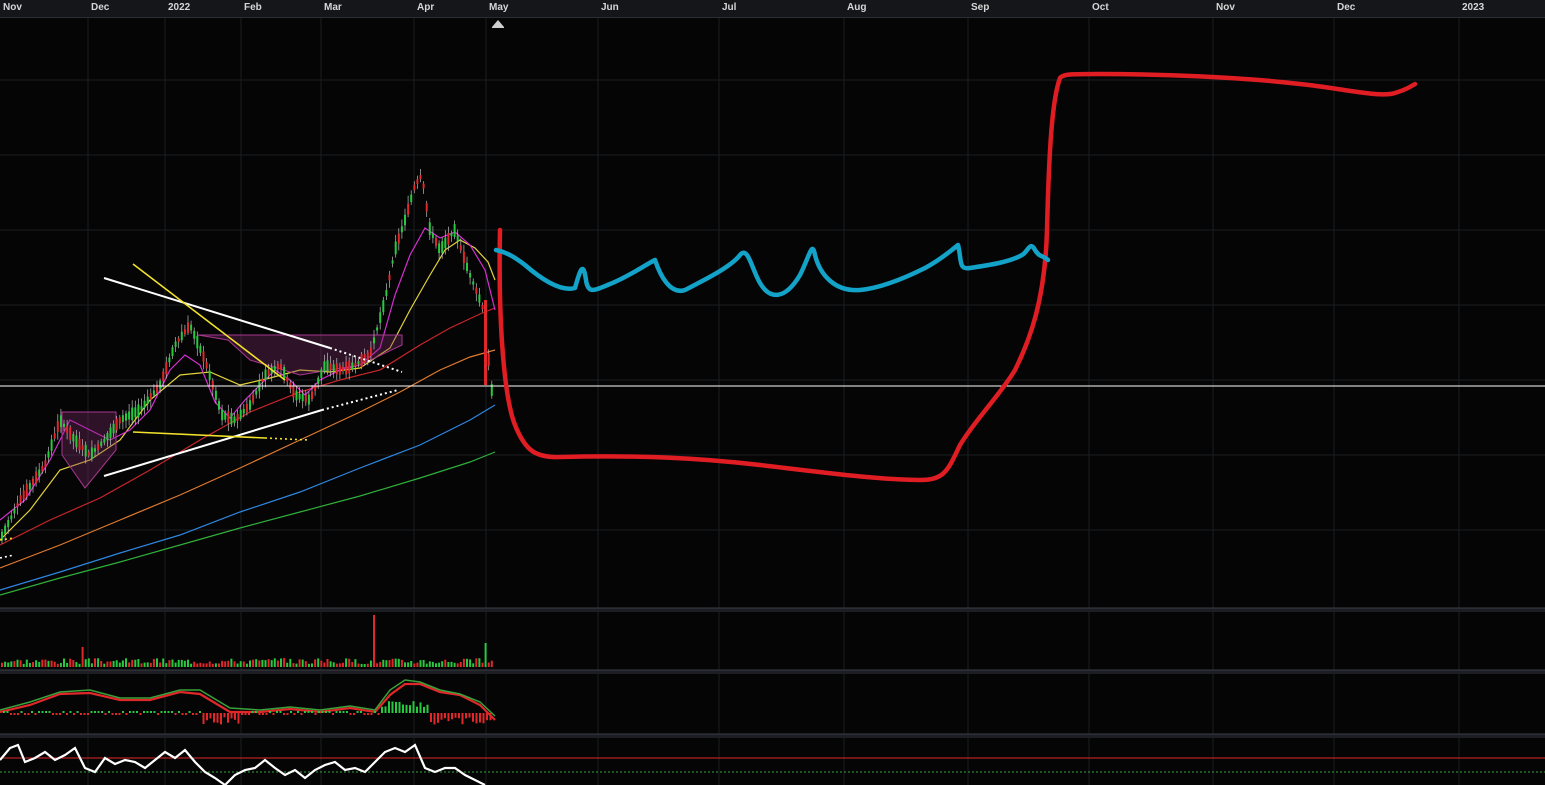  Describe the element at coordinates (286, 439) in the screenshot. I see `trendline-yellow-projection` at that location.